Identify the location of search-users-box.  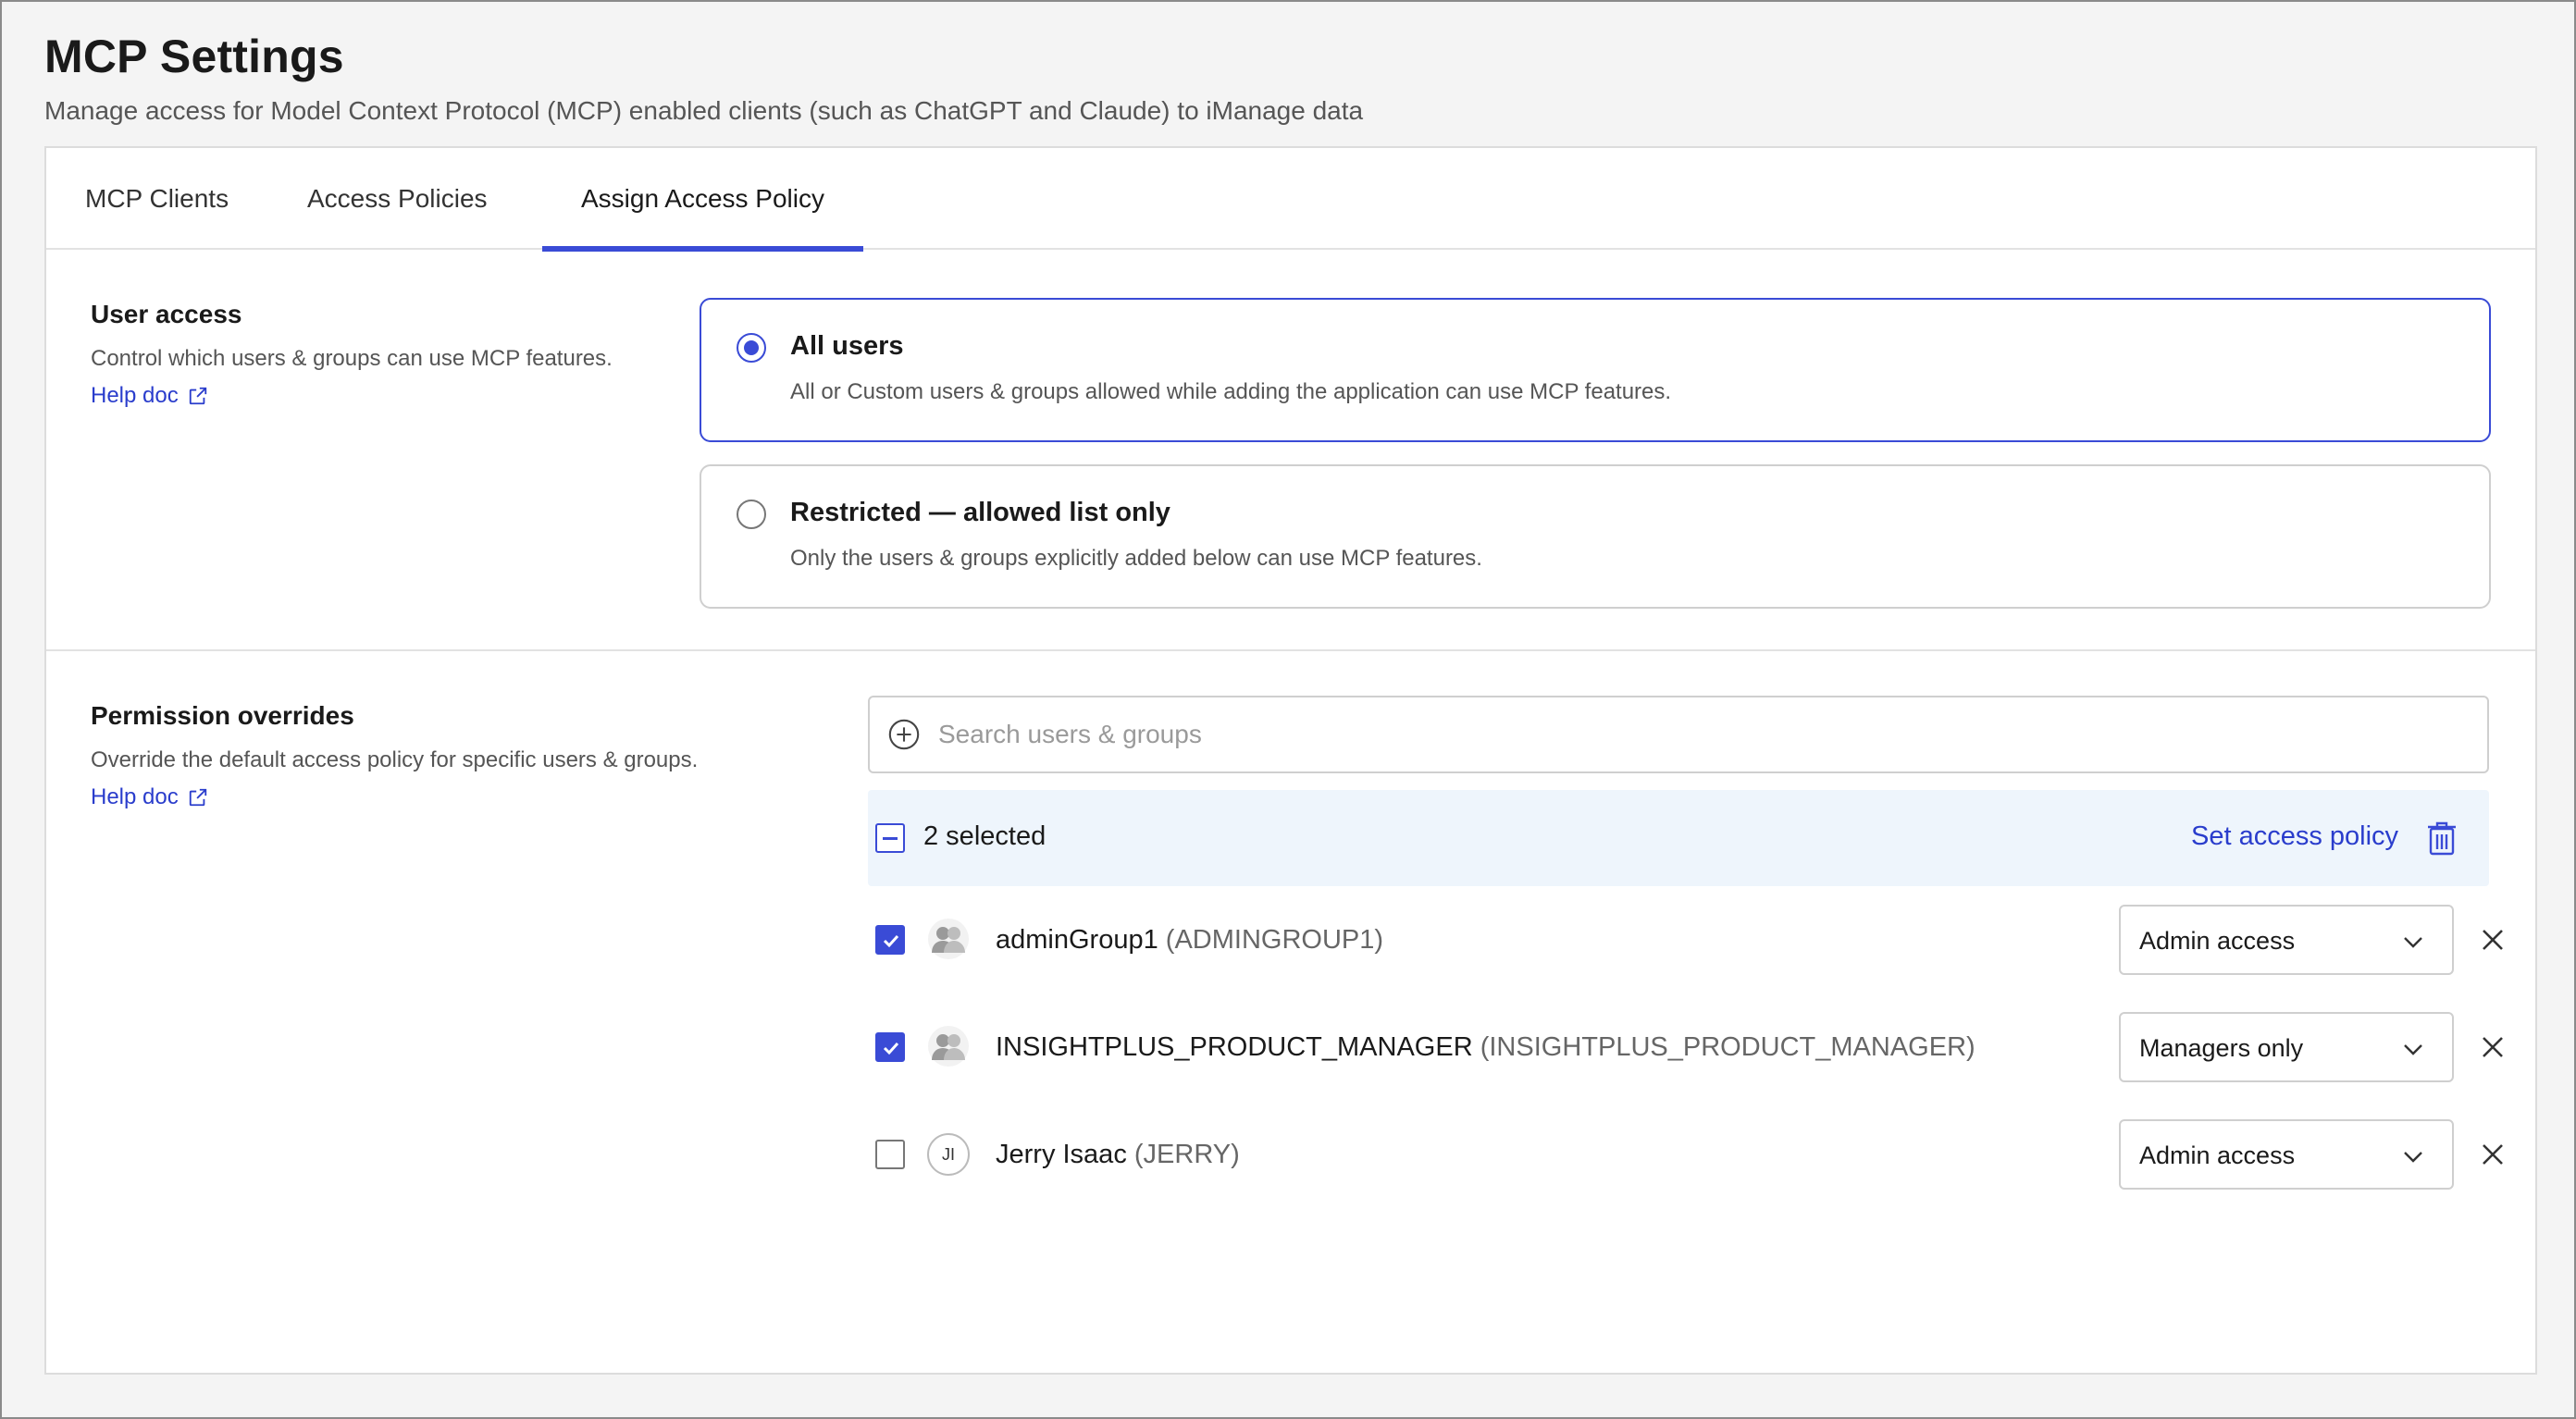
(1678, 734).